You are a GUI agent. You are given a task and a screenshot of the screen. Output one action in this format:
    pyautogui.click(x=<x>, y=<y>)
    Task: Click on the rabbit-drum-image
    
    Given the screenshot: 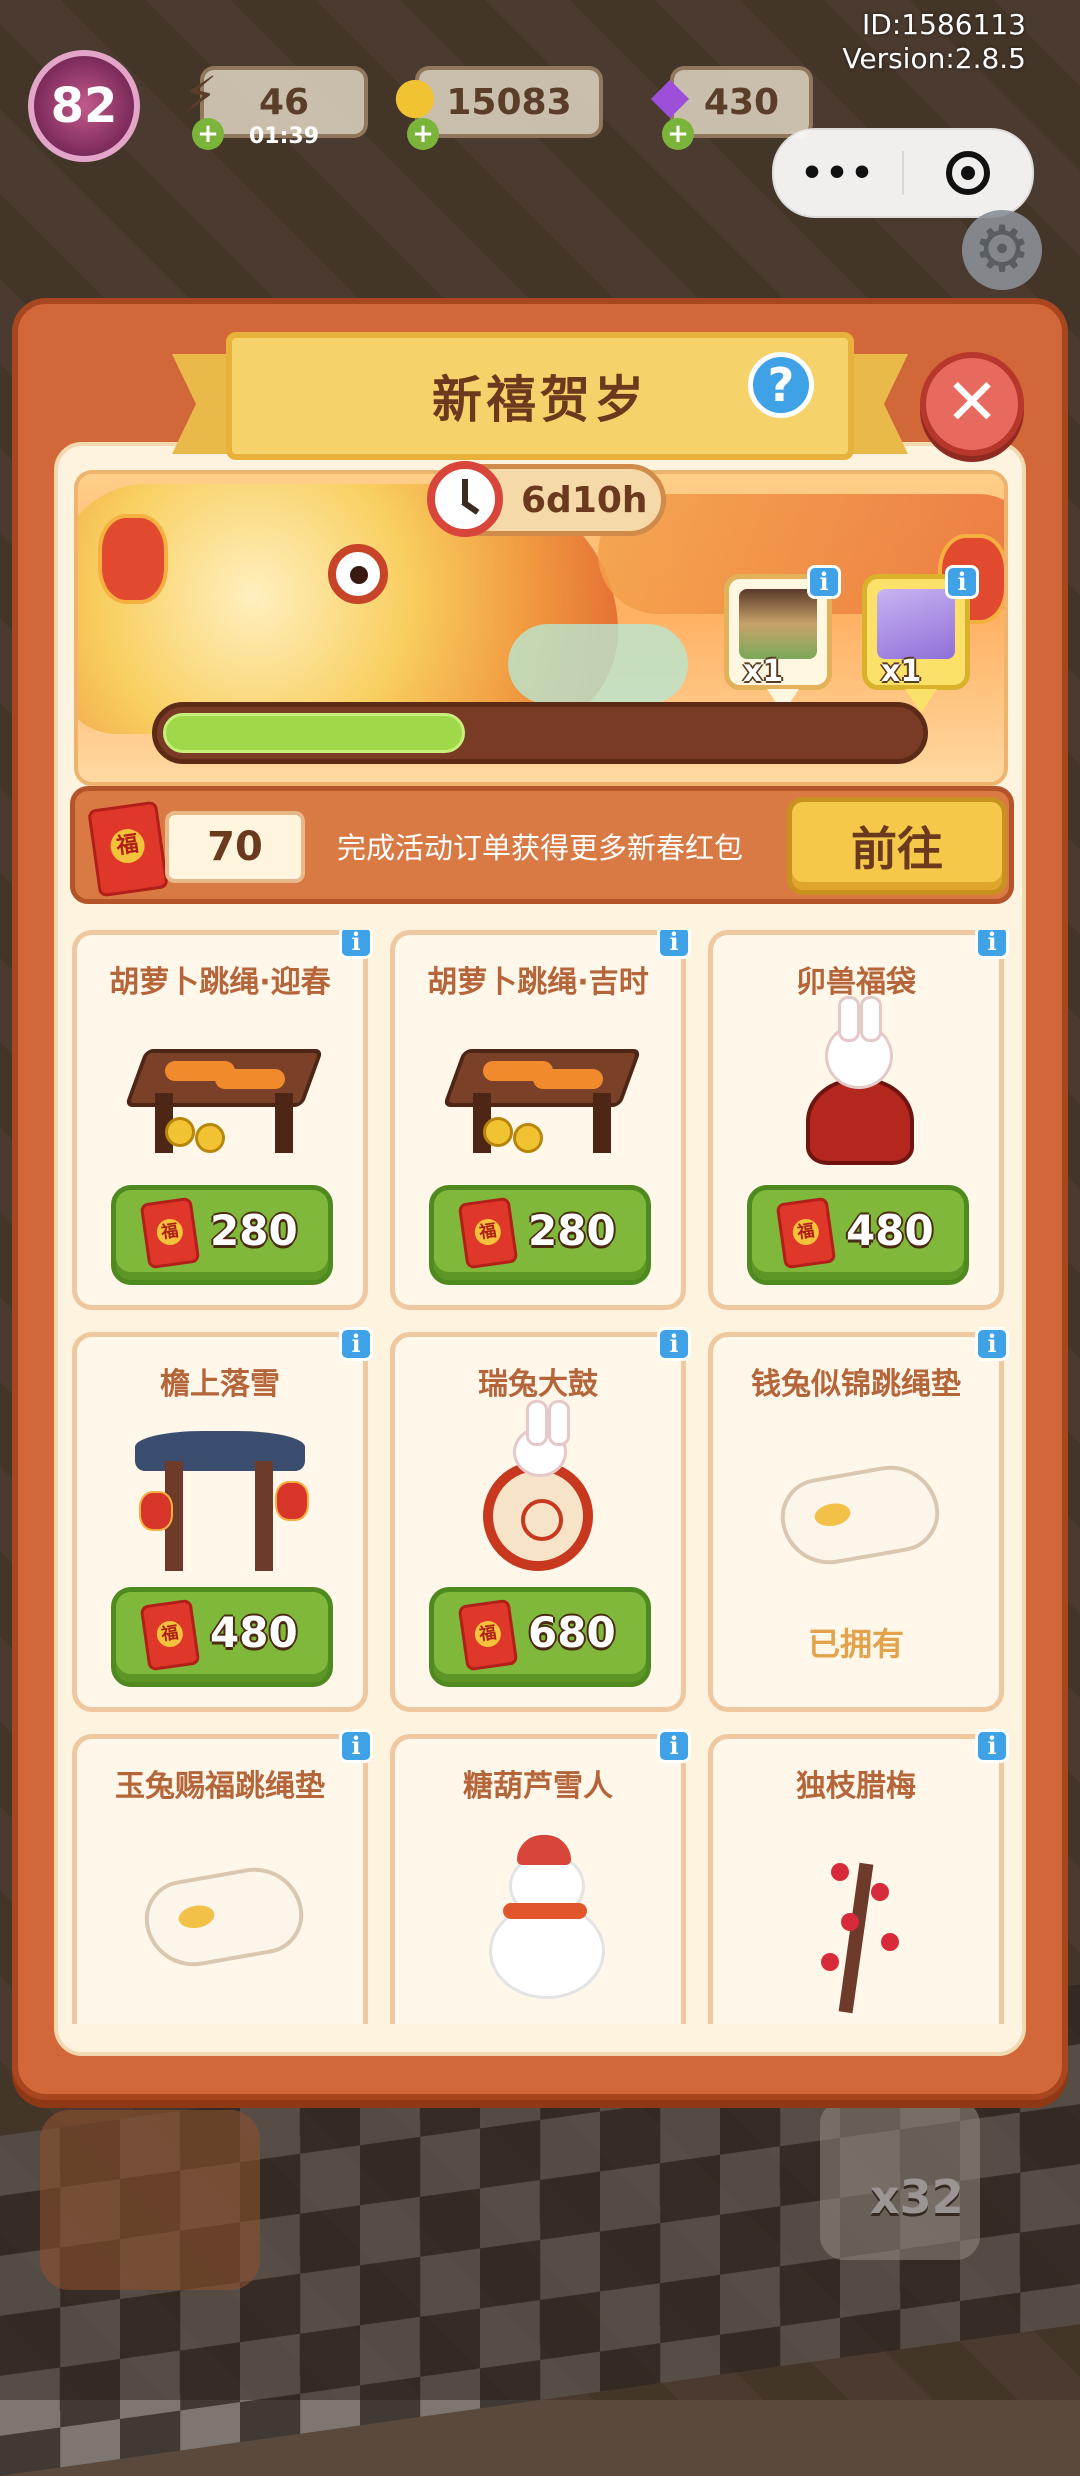 What is the action you would take?
    pyautogui.click(x=538, y=1485)
    